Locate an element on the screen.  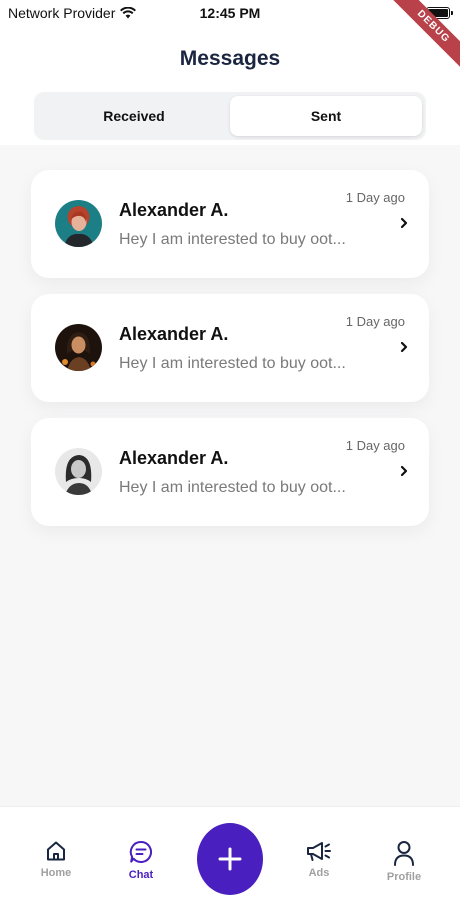
nav-home: Home is located at coordinates (56, 859).